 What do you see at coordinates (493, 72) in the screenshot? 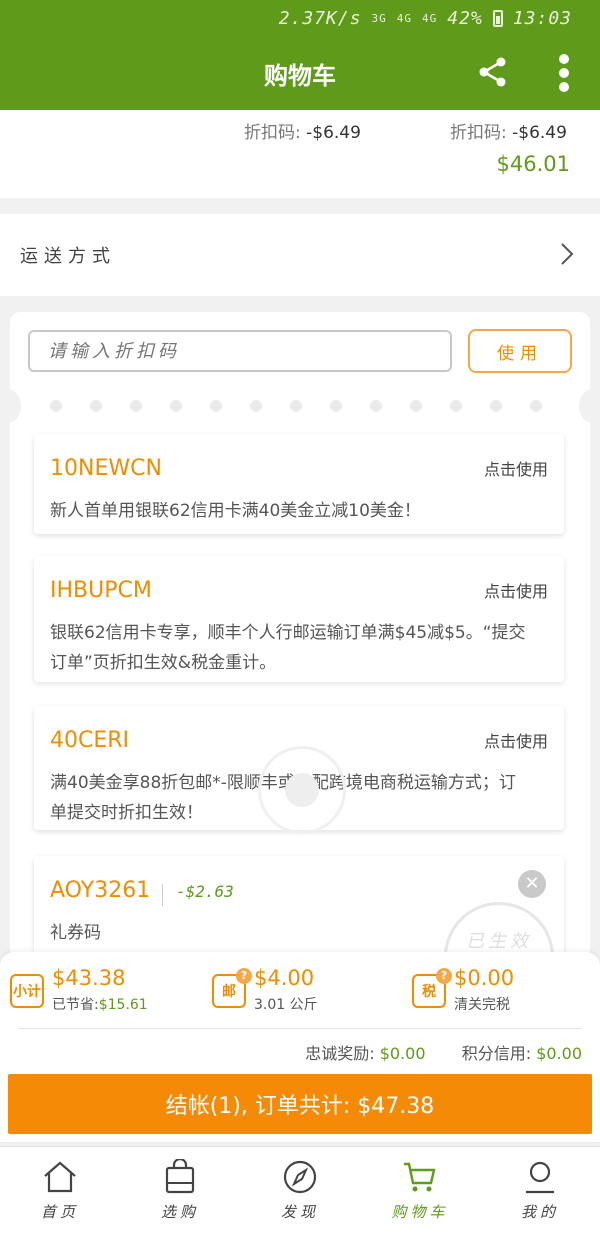
I see `share-icon` at bounding box center [493, 72].